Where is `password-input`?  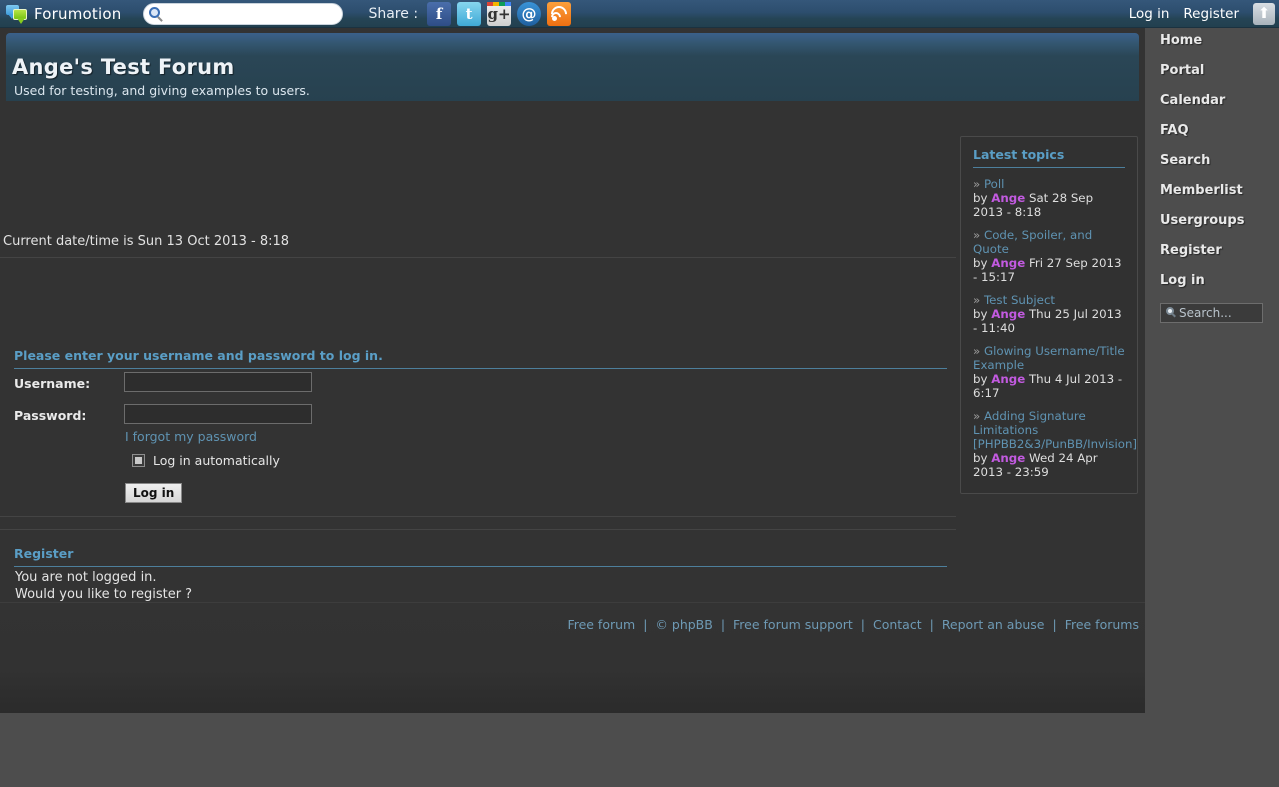
password-input is located at coordinates (218, 414).